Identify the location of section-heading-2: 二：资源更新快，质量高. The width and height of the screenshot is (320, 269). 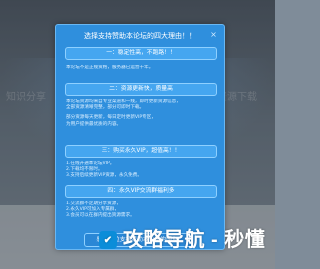
(141, 89).